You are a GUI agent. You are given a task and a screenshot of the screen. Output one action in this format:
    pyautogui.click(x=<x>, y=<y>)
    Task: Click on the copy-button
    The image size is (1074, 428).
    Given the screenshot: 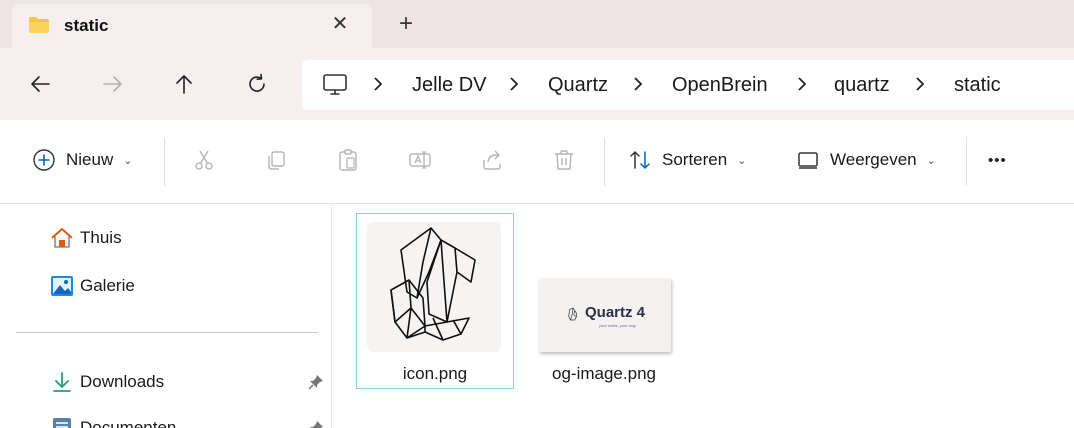 What is the action you would take?
    pyautogui.click(x=276, y=160)
    